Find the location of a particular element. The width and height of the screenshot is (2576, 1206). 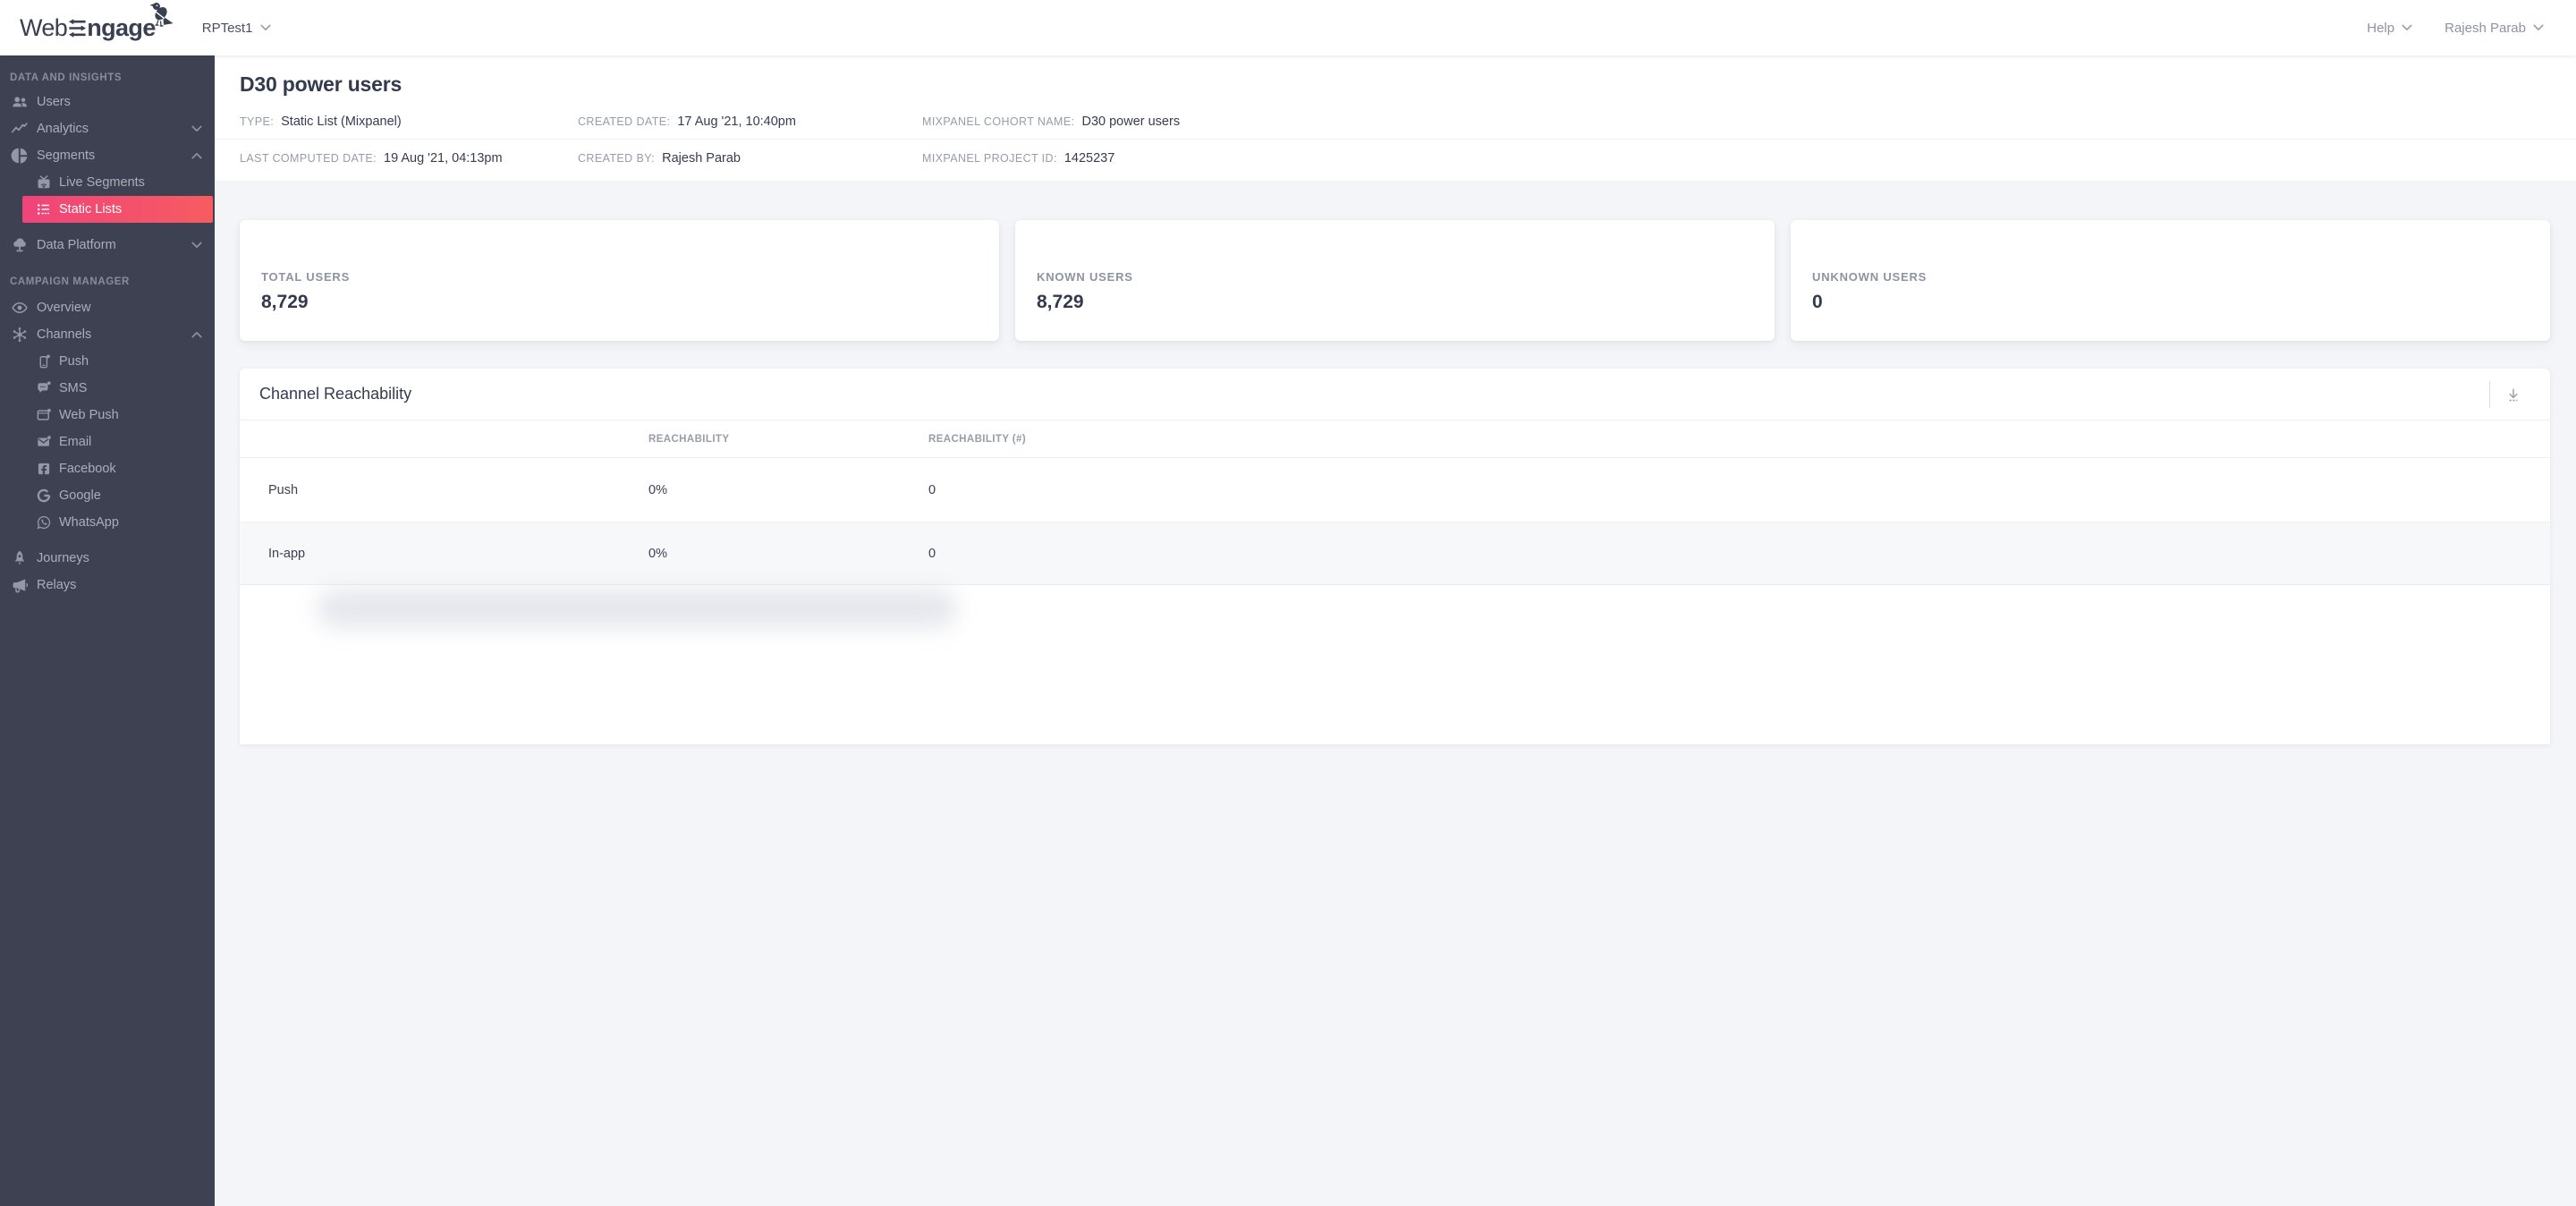

stat-card-total-users: TOTAL USERS 8,729 is located at coordinates (619, 280).